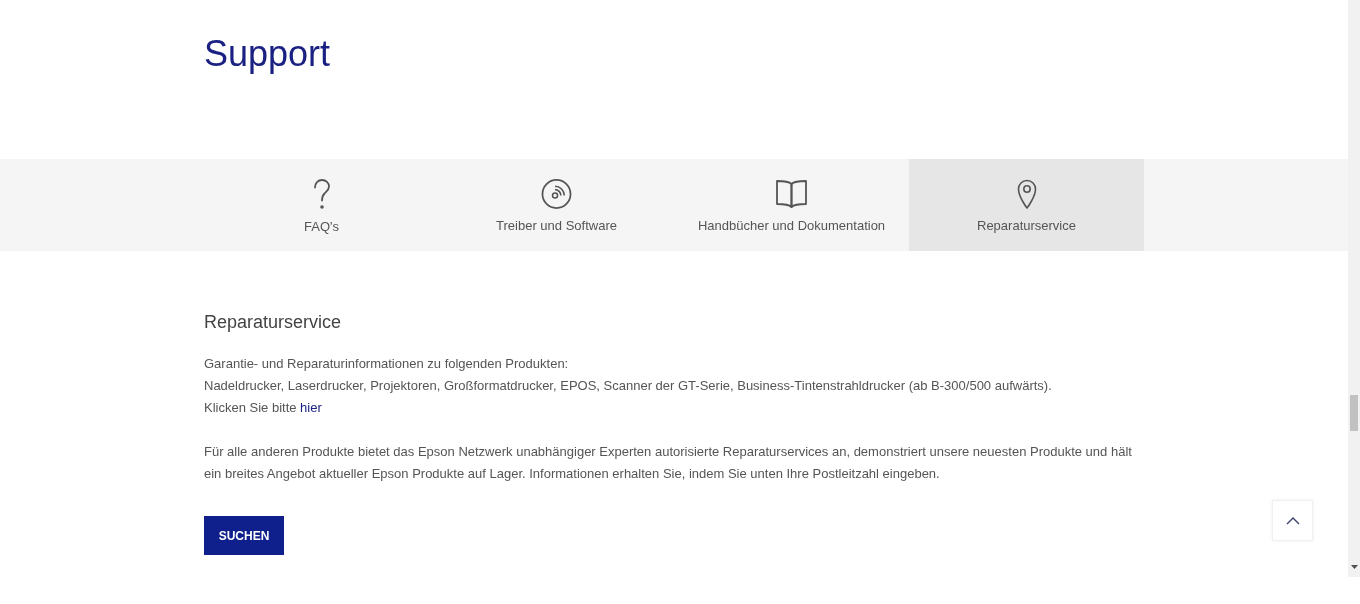  Describe the element at coordinates (628, 386) in the screenshot. I see `info-text: Nadeldrucker, Laserdrucker, Projektoren, Großformatdrucker, EPOS, Scanner der GT-Serie, Business-Tintenstrahldrucker (ab B-300/500 aufwärts).` at that location.